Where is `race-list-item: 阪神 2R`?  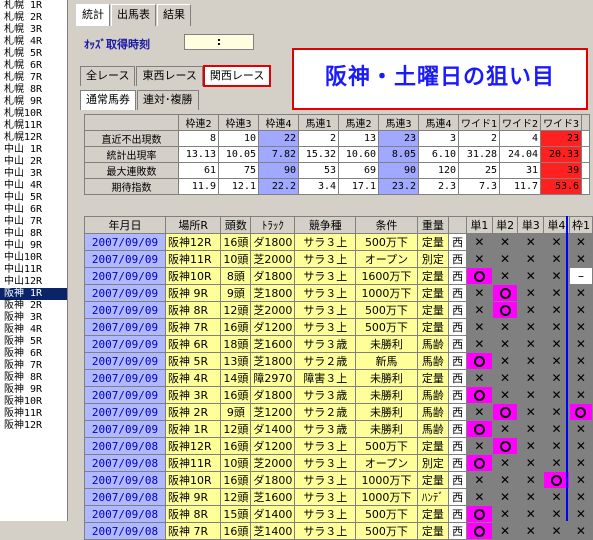
race-list-item: 阪神 2R is located at coordinates (33, 306).